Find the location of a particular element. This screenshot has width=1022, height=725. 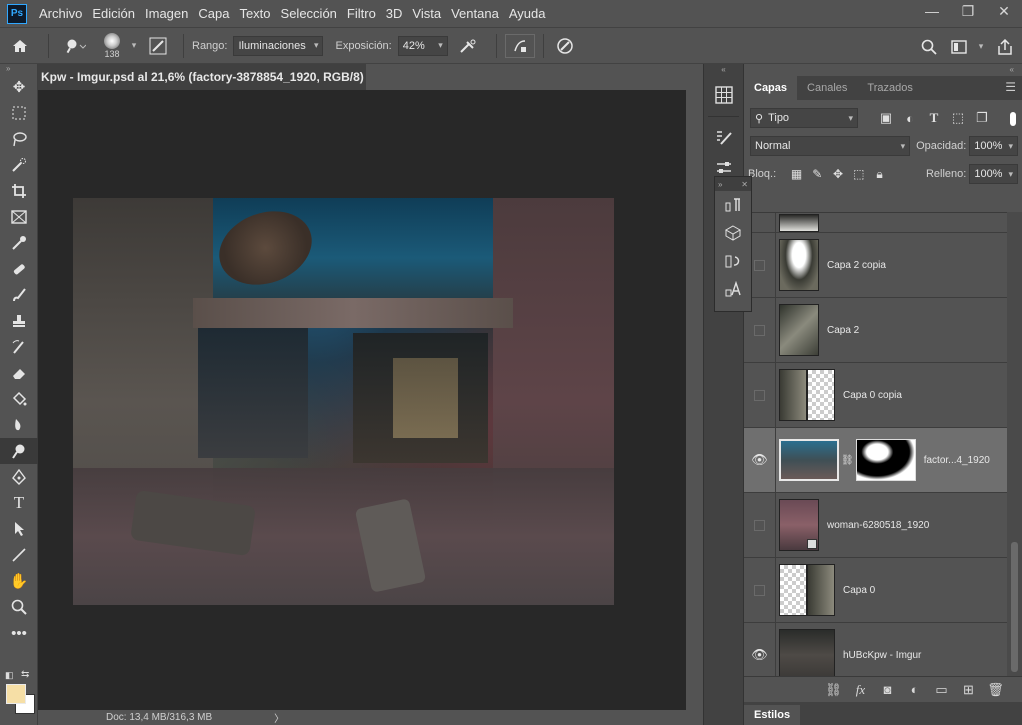

menu-edicion: Edición is located at coordinates (116, 13).